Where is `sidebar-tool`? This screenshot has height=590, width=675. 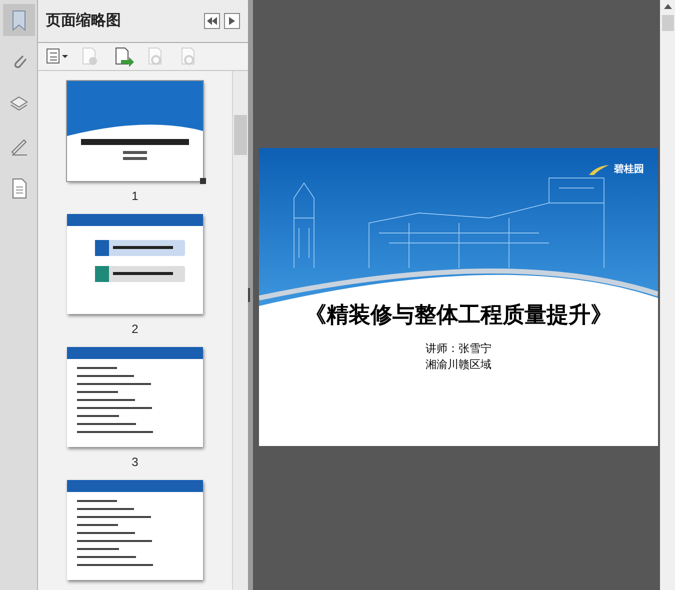
sidebar-tool is located at coordinates (18, 20).